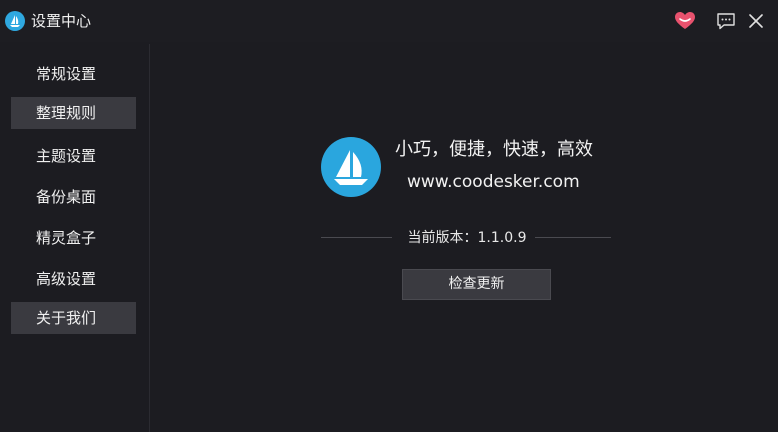 The image size is (778, 432). Describe the element at coordinates (356, 237) in the screenshot. I see `divider-left` at that location.